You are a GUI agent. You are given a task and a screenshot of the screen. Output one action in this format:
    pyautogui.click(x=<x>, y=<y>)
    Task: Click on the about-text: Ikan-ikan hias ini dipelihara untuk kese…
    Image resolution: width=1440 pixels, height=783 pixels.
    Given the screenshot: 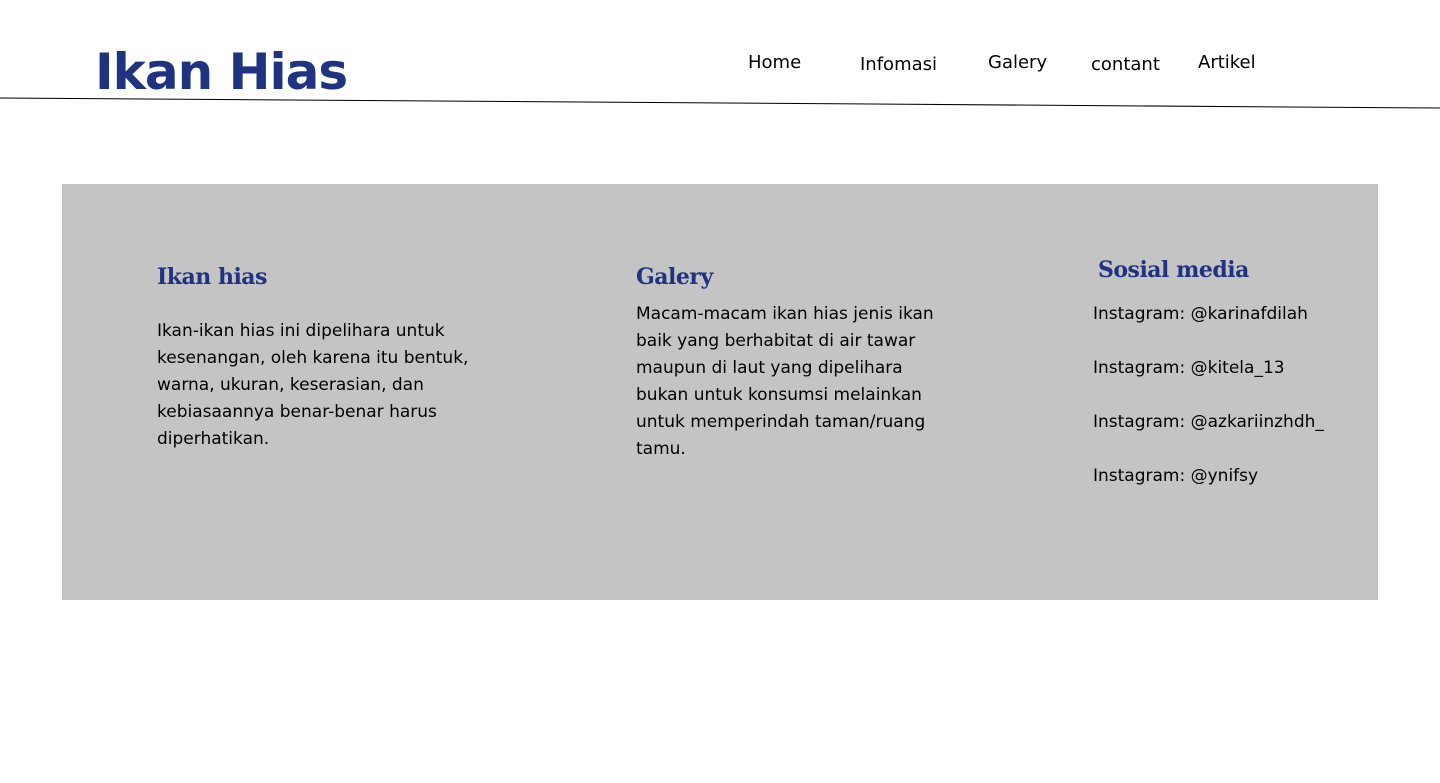 What is the action you would take?
    pyautogui.click(x=313, y=385)
    